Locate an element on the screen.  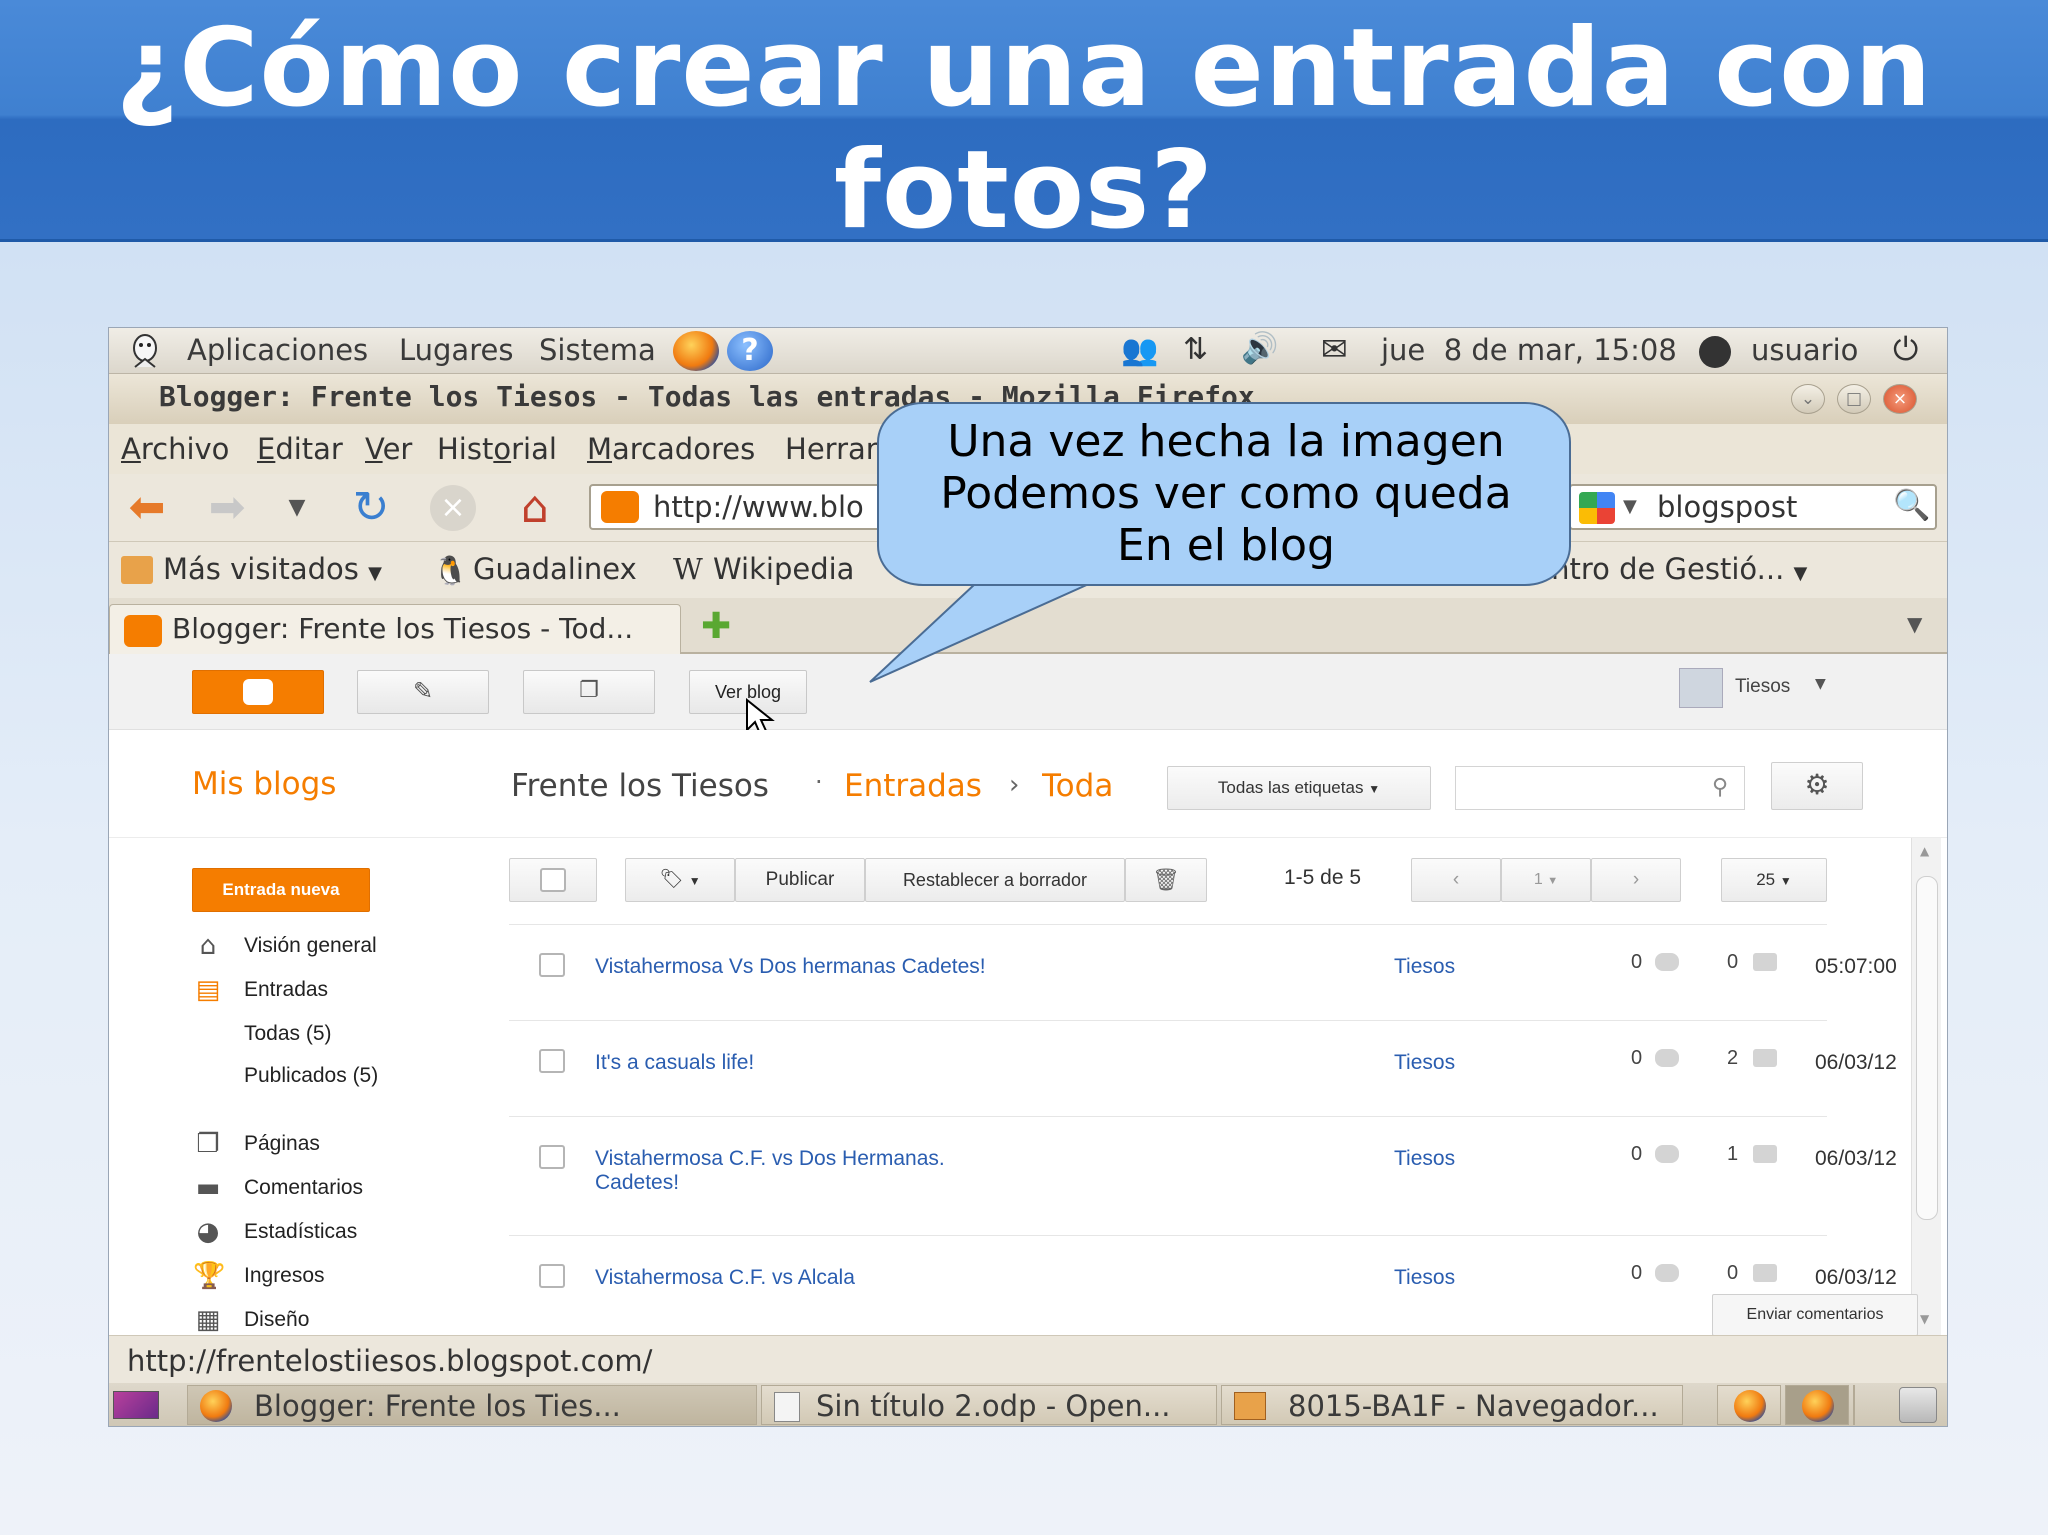
bookmark-most-visited: Más visitados ▼ is located at coordinates (272, 569).